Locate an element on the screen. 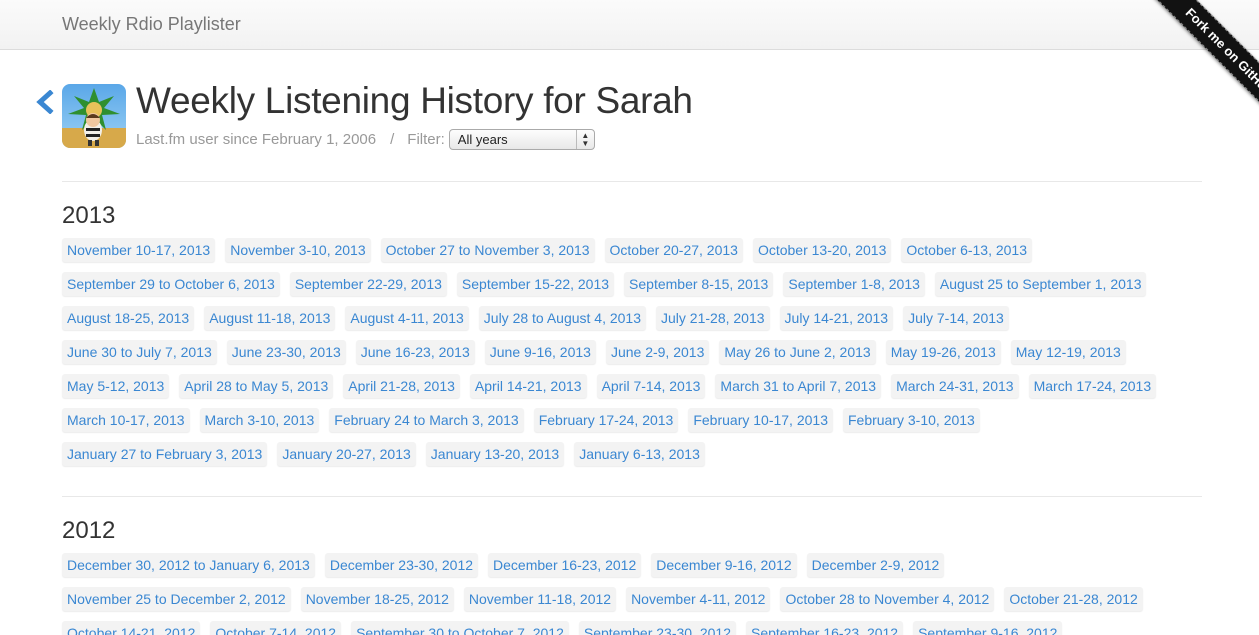 This screenshot has width=1259, height=635. week-link: June 9-16, 2013 is located at coordinates (540, 352).